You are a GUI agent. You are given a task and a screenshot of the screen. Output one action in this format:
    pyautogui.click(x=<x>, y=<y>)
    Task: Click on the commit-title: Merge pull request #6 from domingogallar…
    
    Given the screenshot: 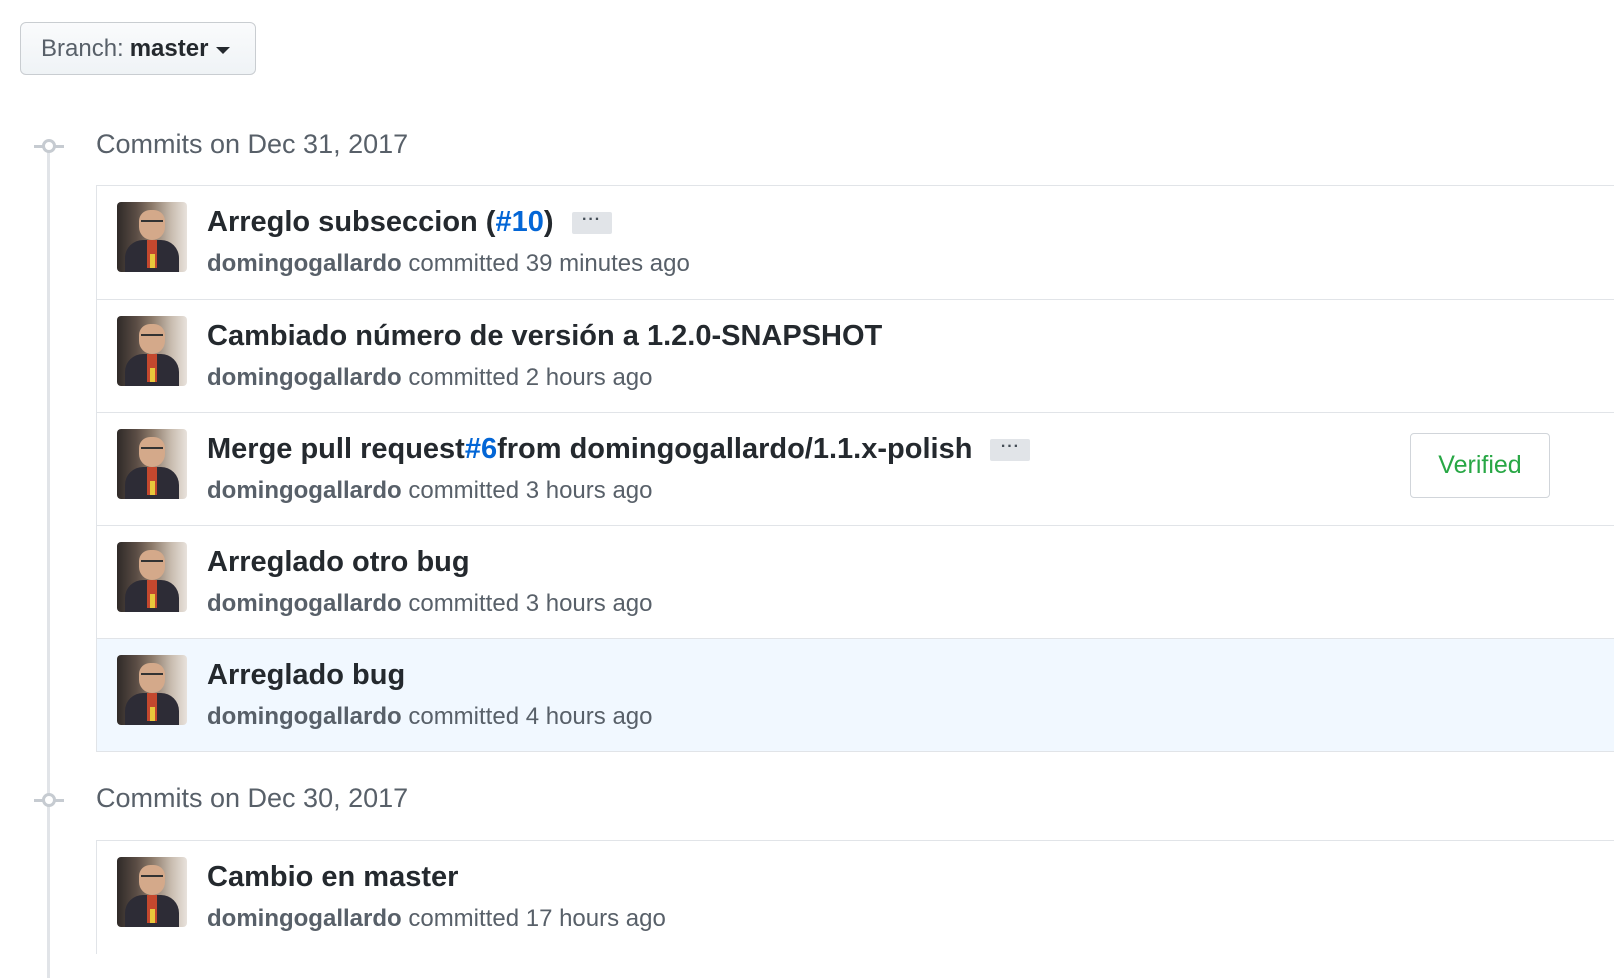 What is the action you would take?
    pyautogui.click(x=619, y=449)
    